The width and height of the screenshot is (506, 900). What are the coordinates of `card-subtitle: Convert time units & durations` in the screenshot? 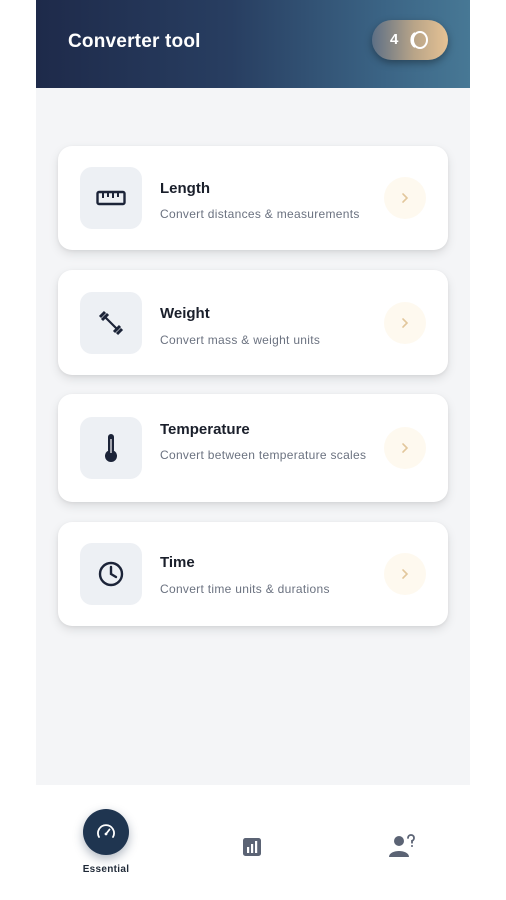 It's located at (245, 589).